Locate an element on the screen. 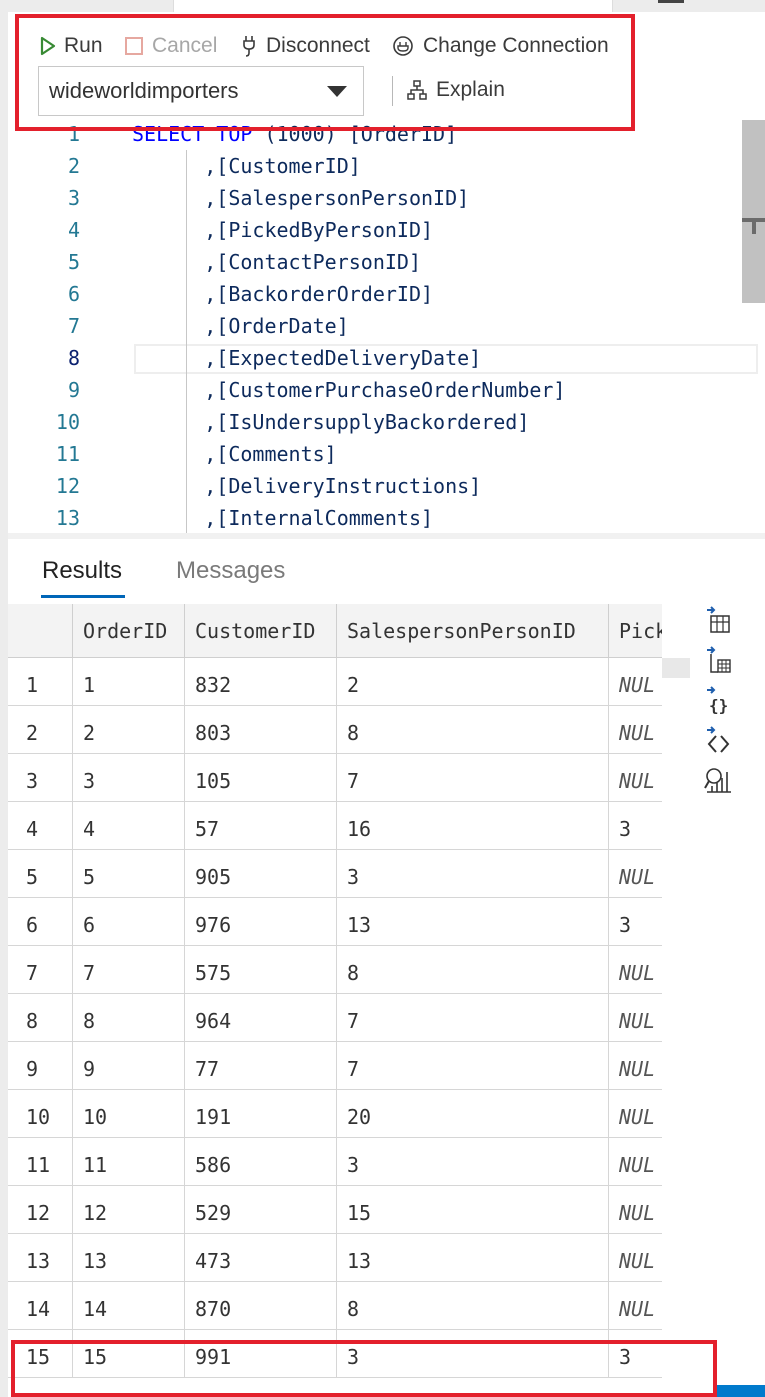  cell-orderid: 10 is located at coordinates (128, 1113).